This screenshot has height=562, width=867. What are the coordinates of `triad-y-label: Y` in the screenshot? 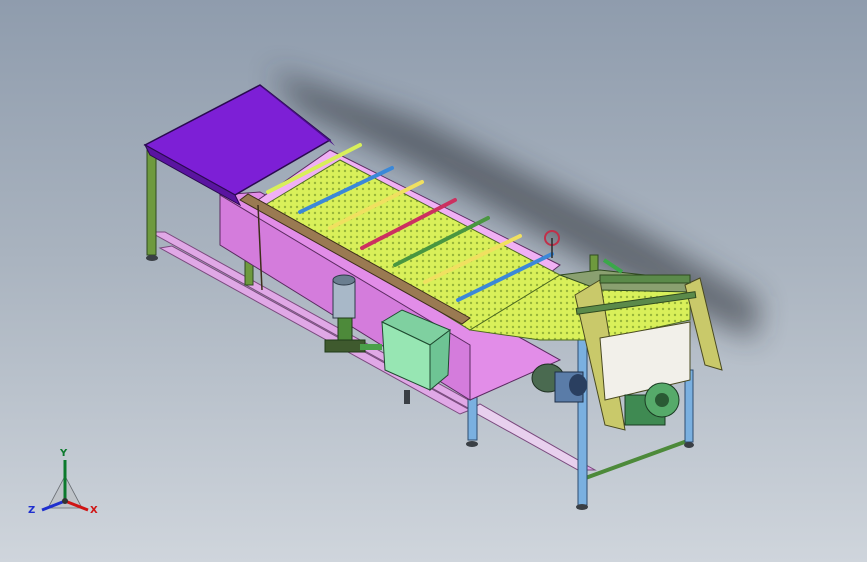 It's located at (64, 453).